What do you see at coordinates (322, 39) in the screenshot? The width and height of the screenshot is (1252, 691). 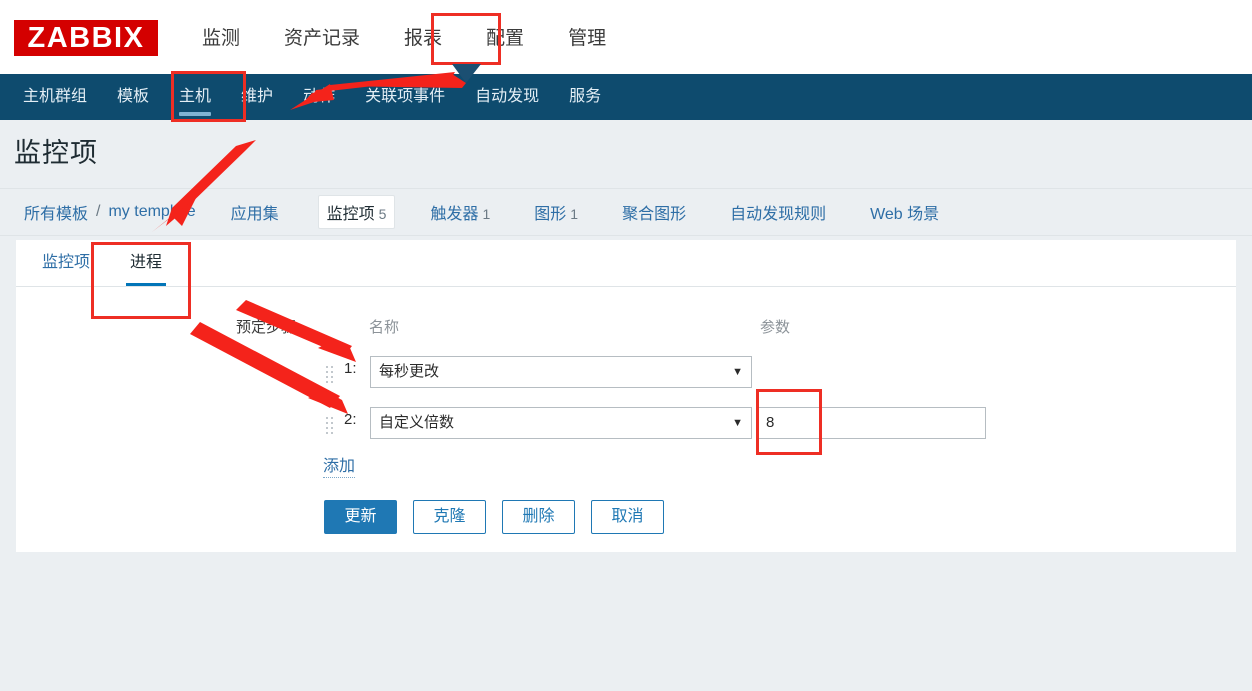 I see `main-menu-item-inventory: 资产记录` at bounding box center [322, 39].